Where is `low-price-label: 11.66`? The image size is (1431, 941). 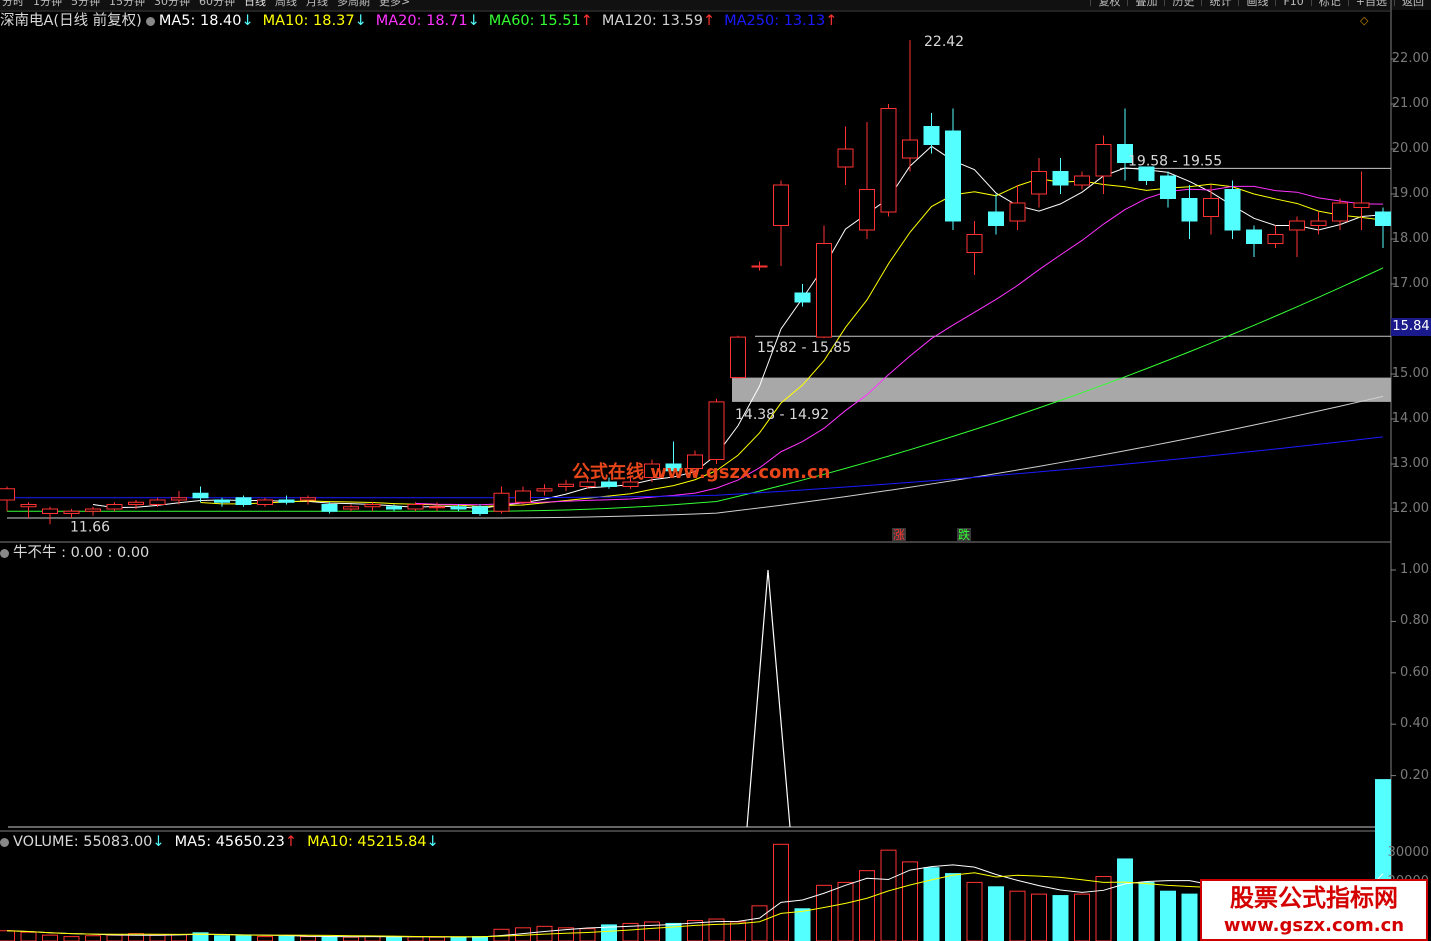
low-price-label: 11.66 is located at coordinates (90, 527).